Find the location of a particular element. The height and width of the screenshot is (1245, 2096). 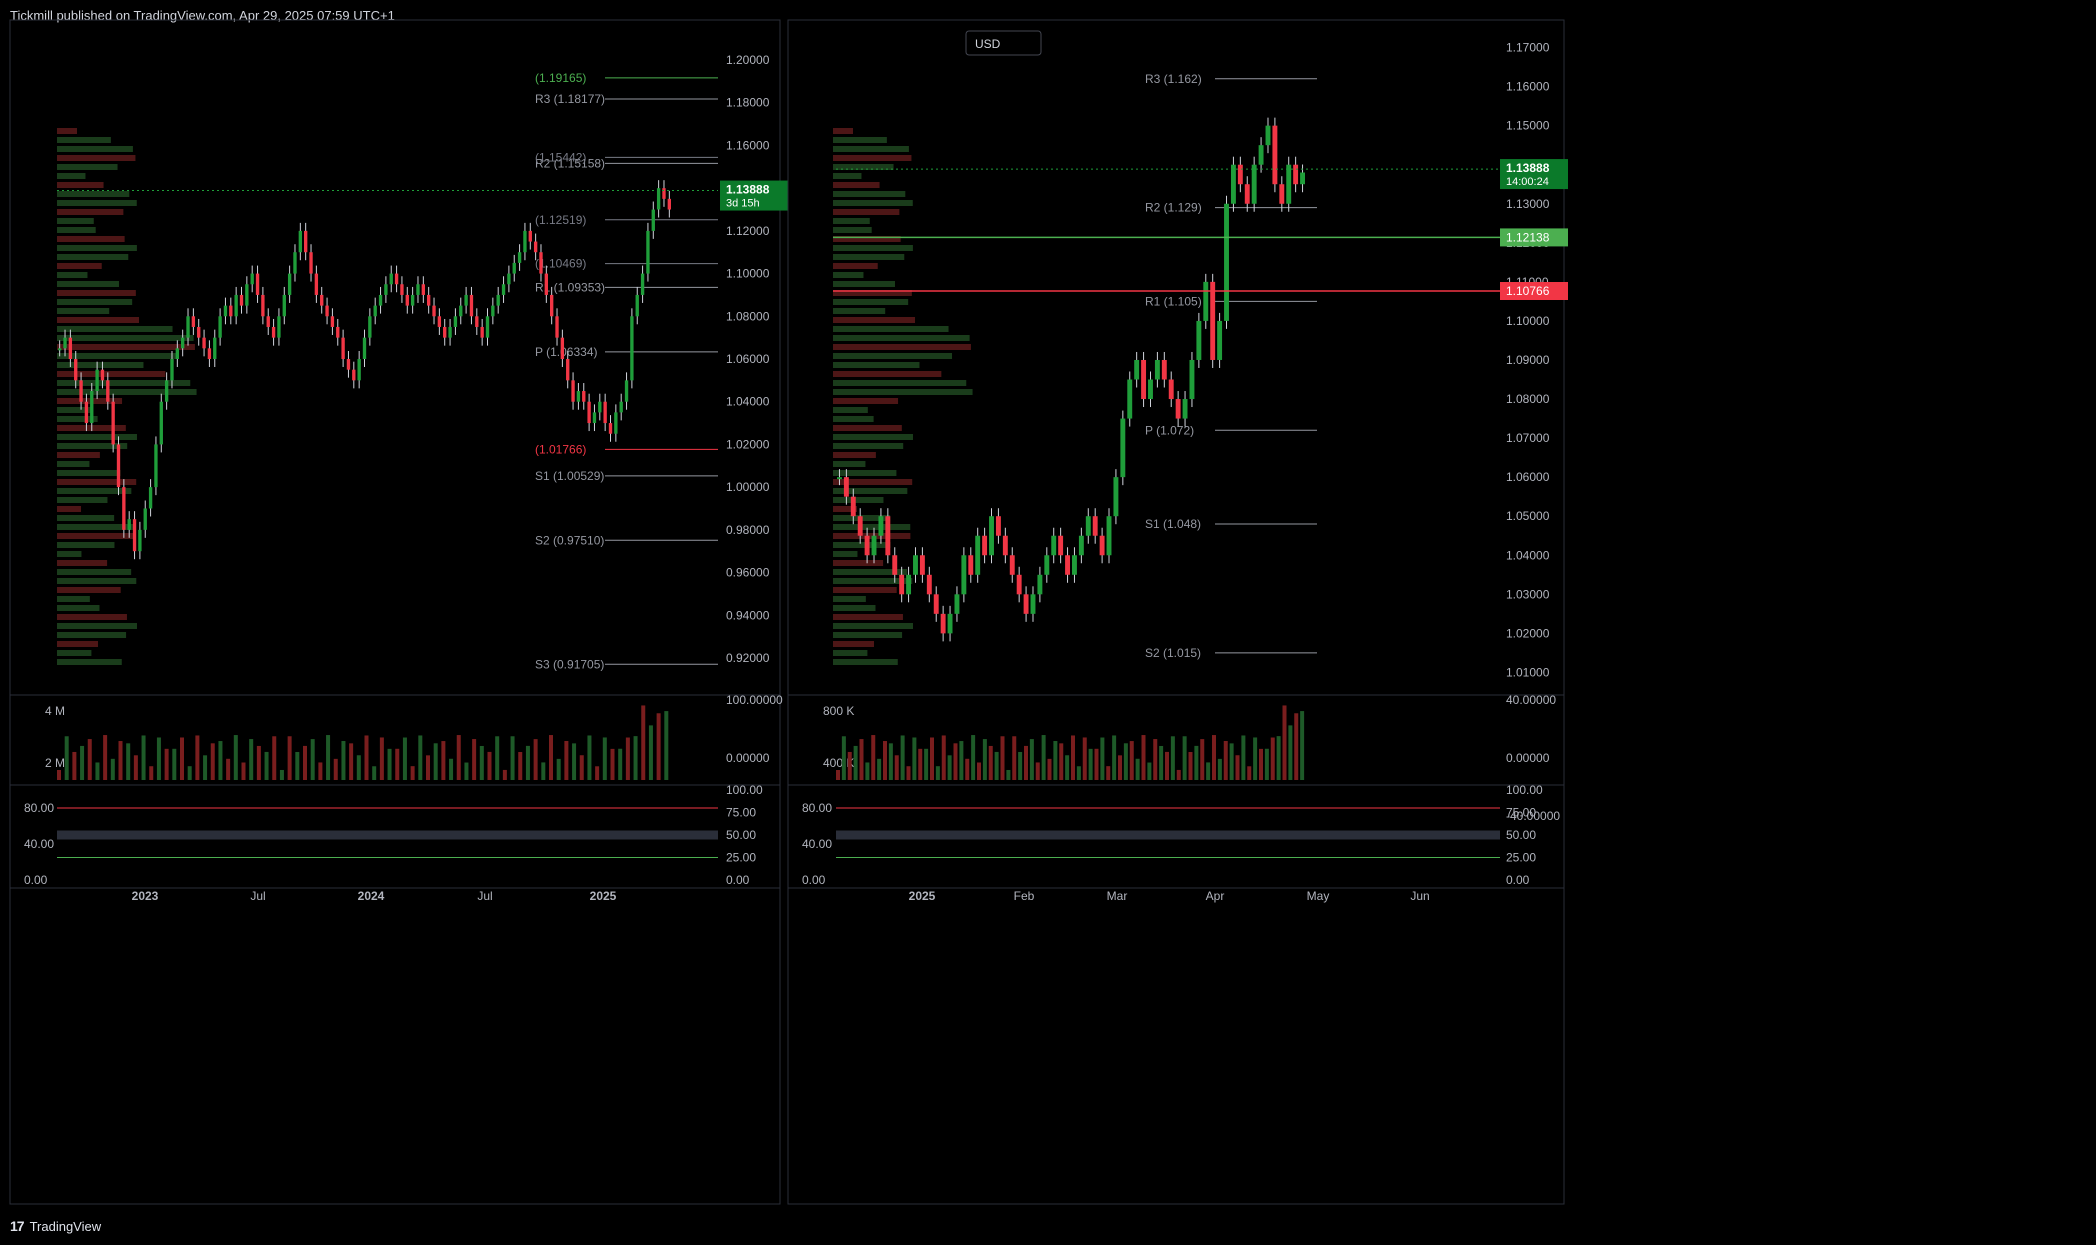

pivot-level-label: R3 (1.162) is located at coordinates (1173, 79).